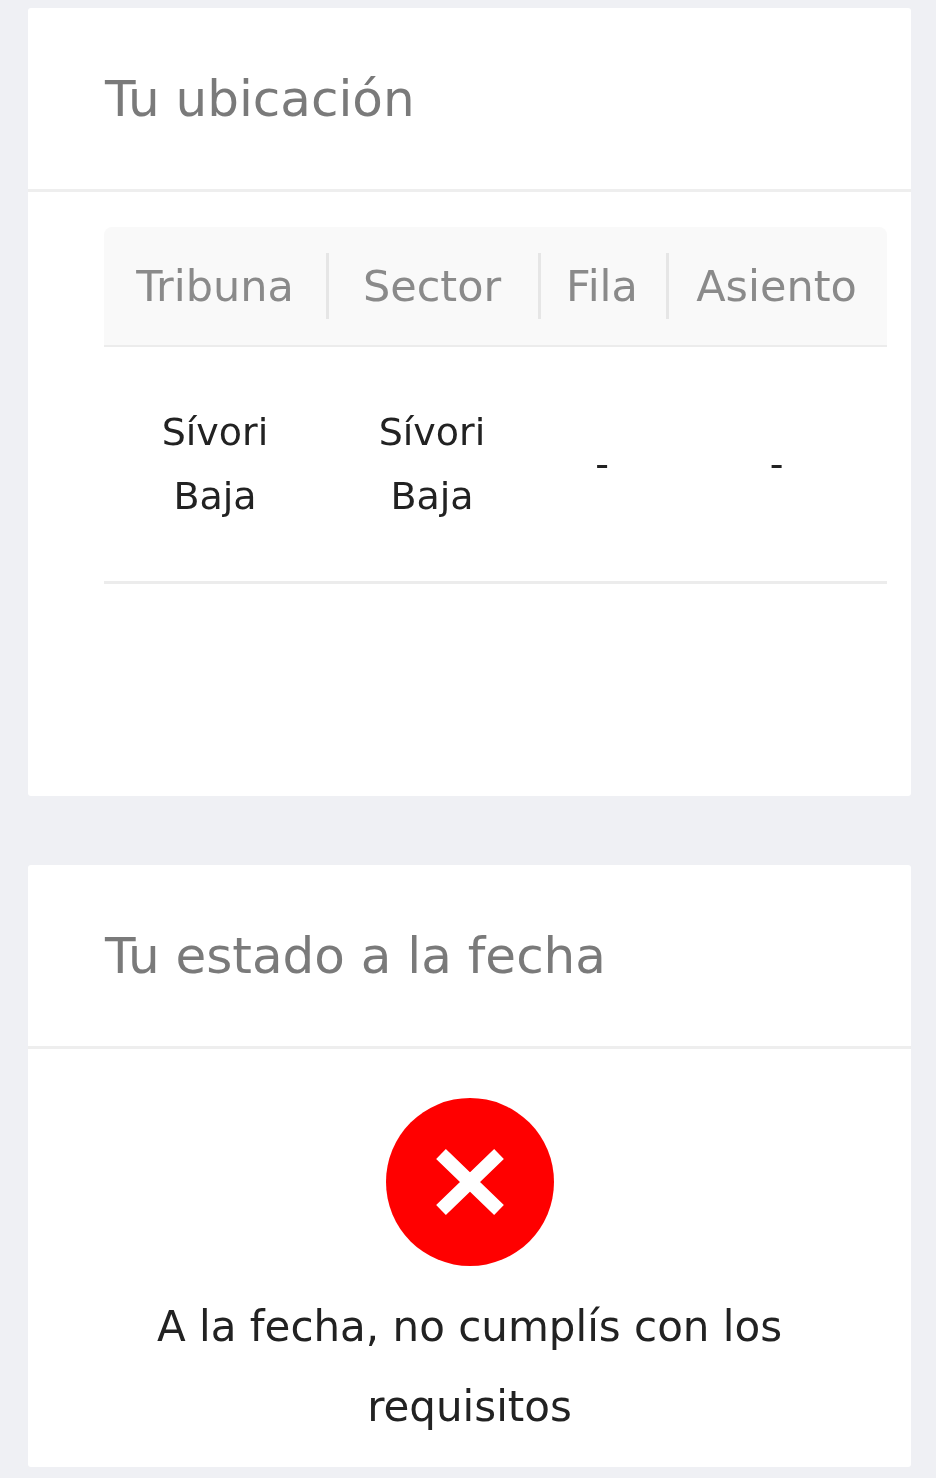 This screenshot has width=936, height=1478. I want to click on status-message: A la fecha, no cumplís con los requisitos, so click(469, 1367).